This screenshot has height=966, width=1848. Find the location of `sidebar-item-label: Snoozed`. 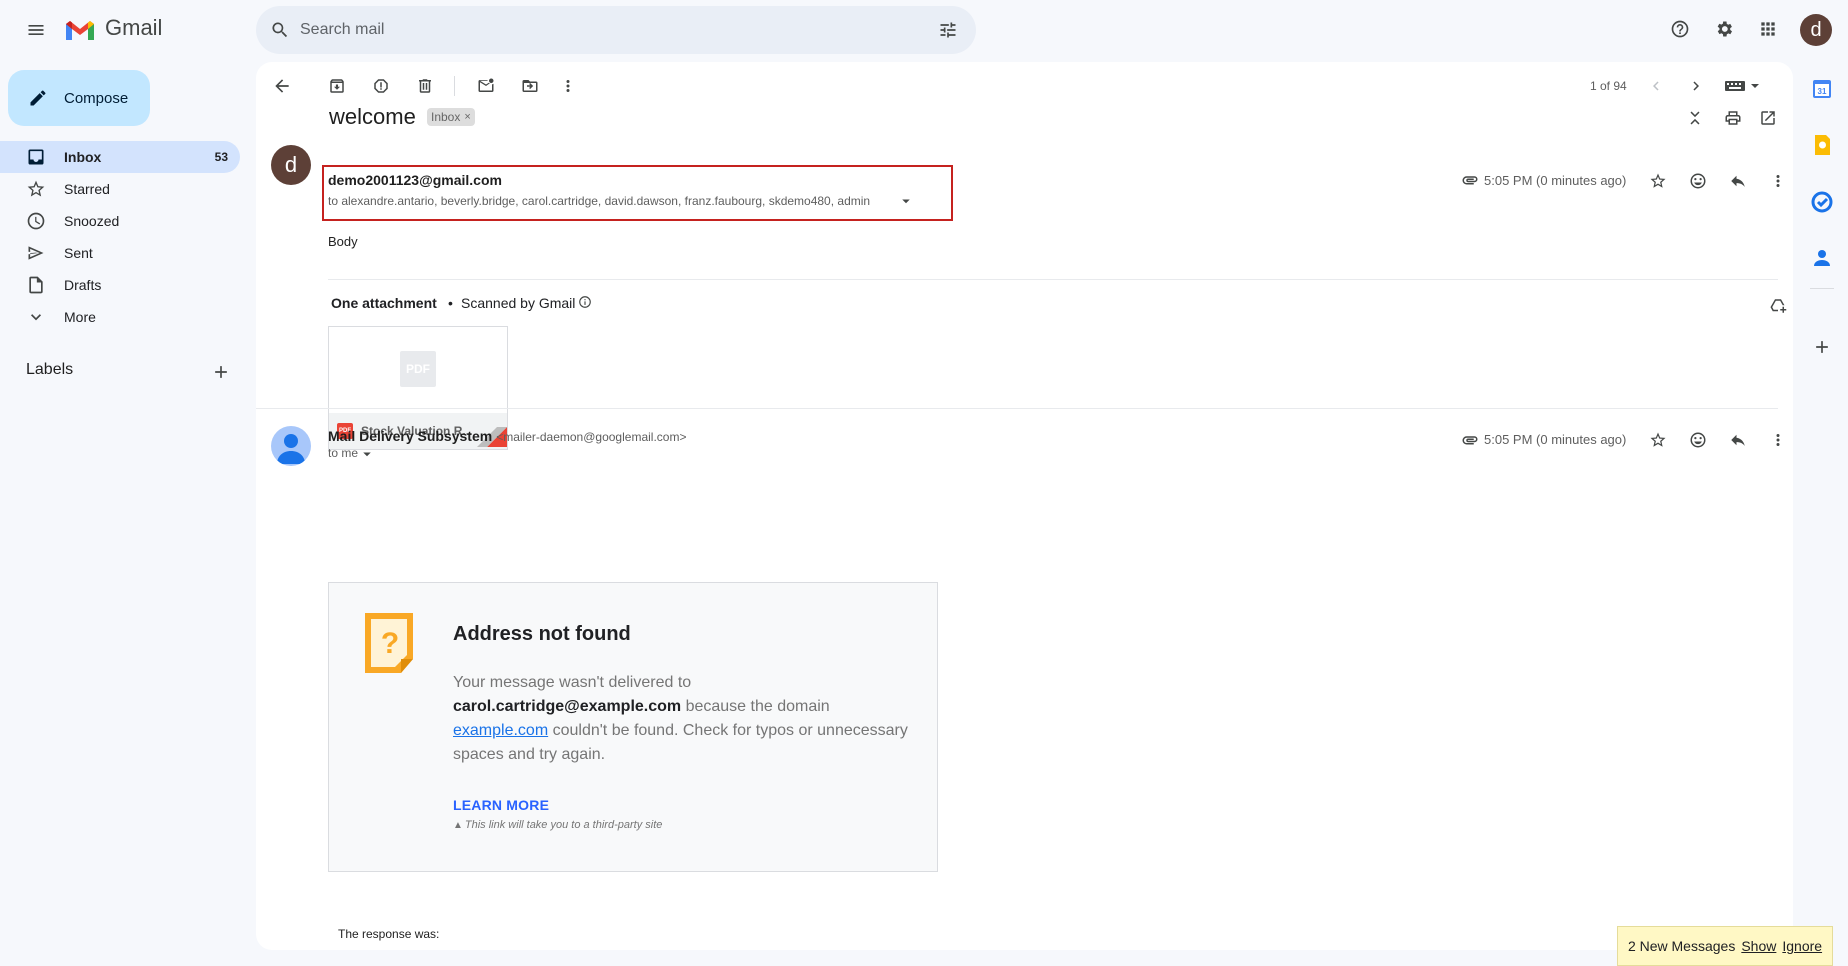

sidebar-item-label: Snoozed is located at coordinates (92, 221).